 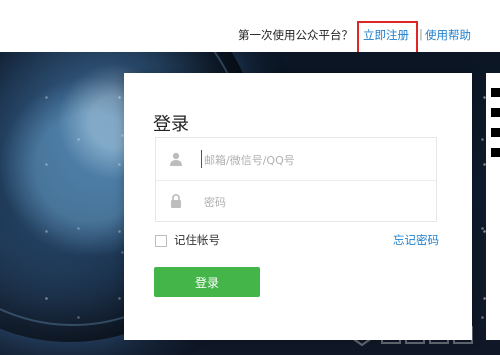 What do you see at coordinates (495, 134) in the screenshot?
I see `qr-code-icon` at bounding box center [495, 134].